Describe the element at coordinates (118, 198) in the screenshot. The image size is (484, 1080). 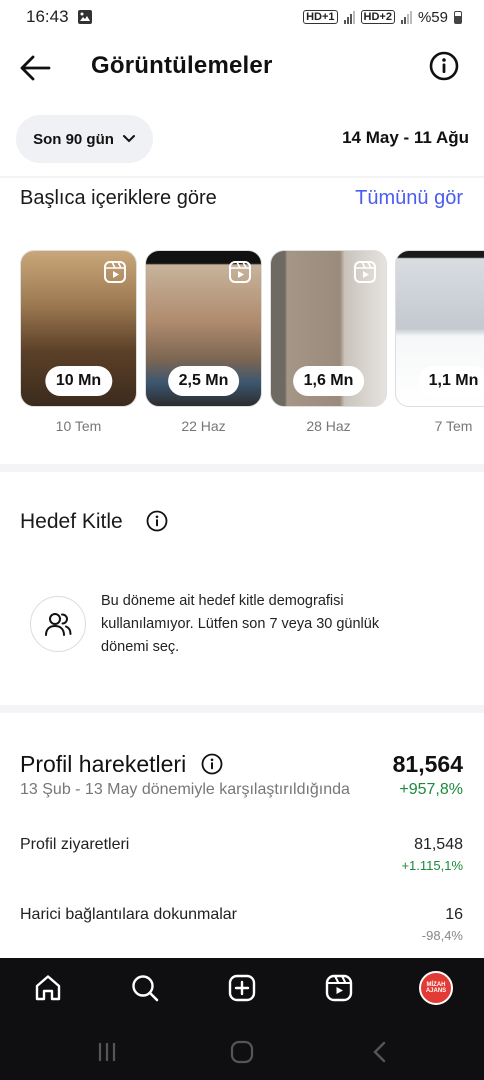
I see `top-content-title: Başlıca içeriklere göre` at that location.